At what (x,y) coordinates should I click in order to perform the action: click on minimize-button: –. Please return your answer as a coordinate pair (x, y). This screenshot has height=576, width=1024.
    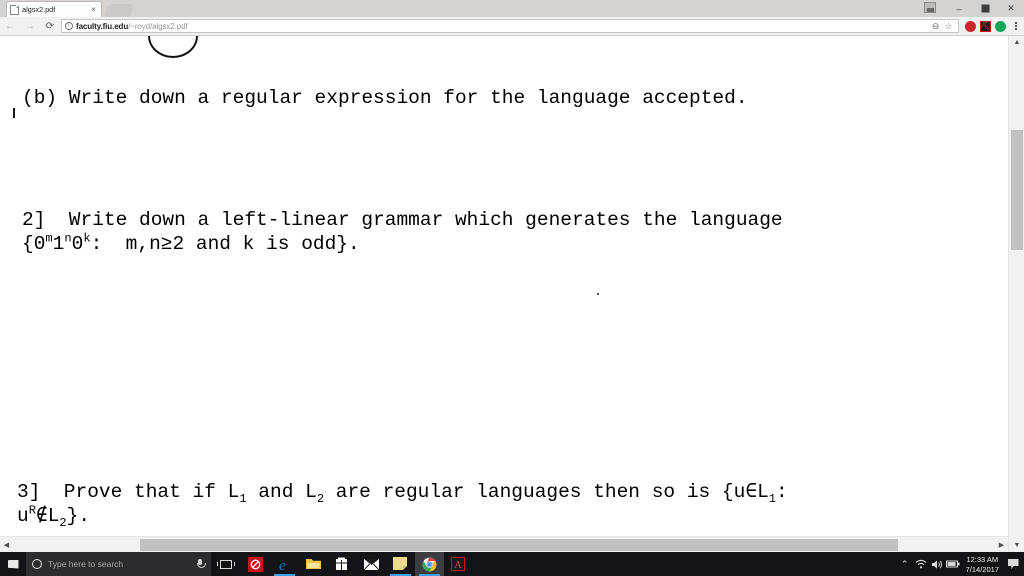
    Looking at the image, I should click on (959, 8).